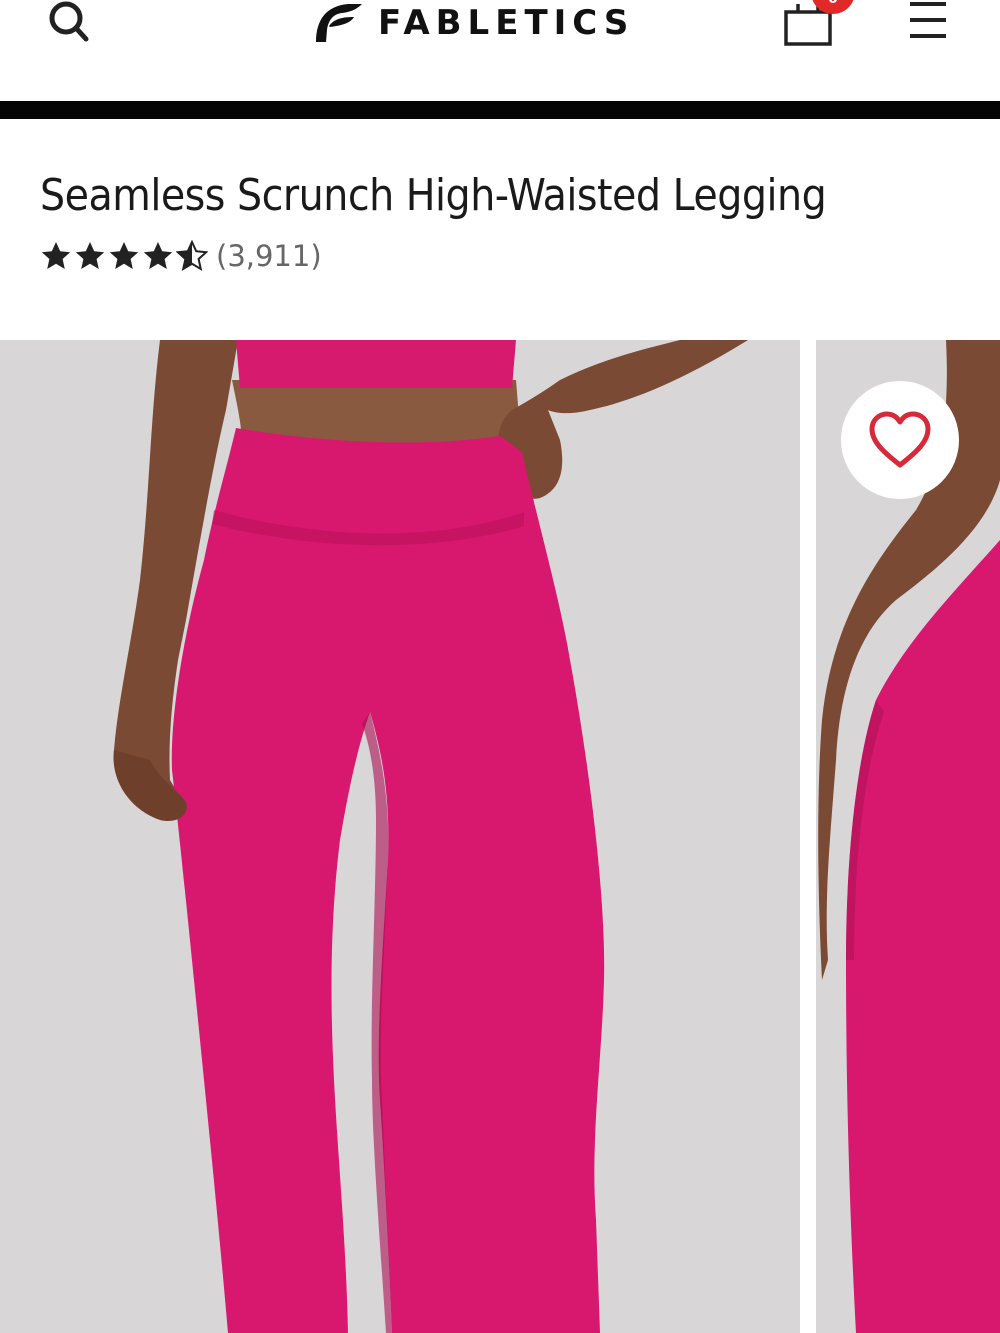 The width and height of the screenshot is (1000, 1333). What do you see at coordinates (339, 23) in the screenshot?
I see `brand-logo-mark-icon` at bounding box center [339, 23].